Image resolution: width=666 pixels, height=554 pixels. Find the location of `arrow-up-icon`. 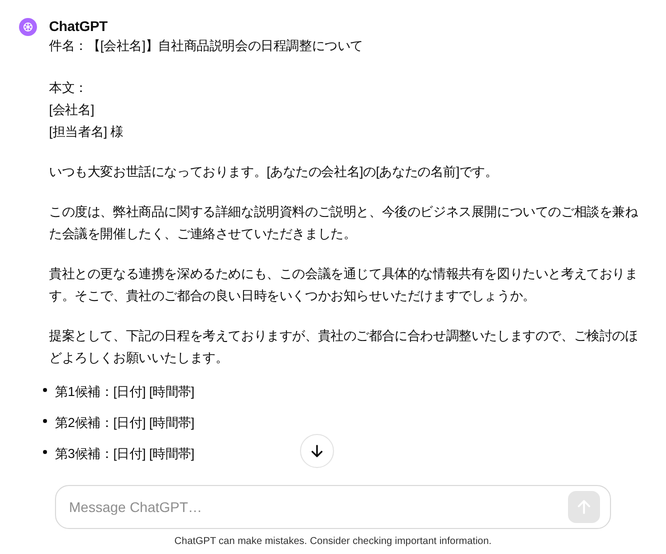

arrow-up-icon is located at coordinates (584, 507).